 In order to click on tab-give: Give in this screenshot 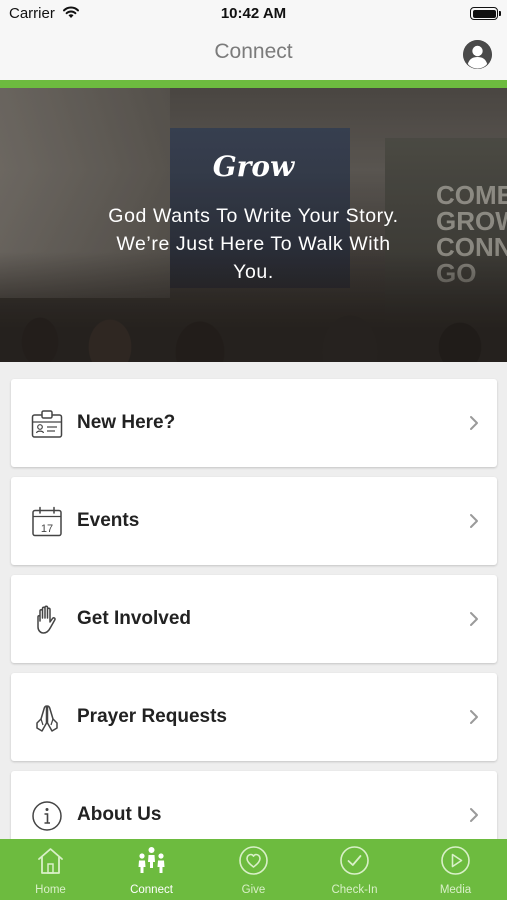, I will do `click(253, 869)`.